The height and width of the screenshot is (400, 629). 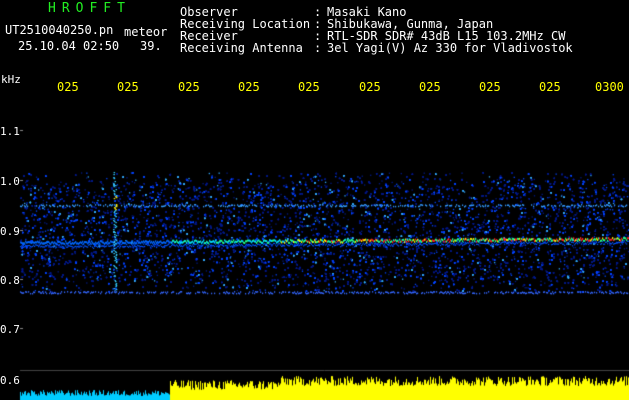 I want to click on antenna-label: Receiving Antenna, so click(x=241, y=48).